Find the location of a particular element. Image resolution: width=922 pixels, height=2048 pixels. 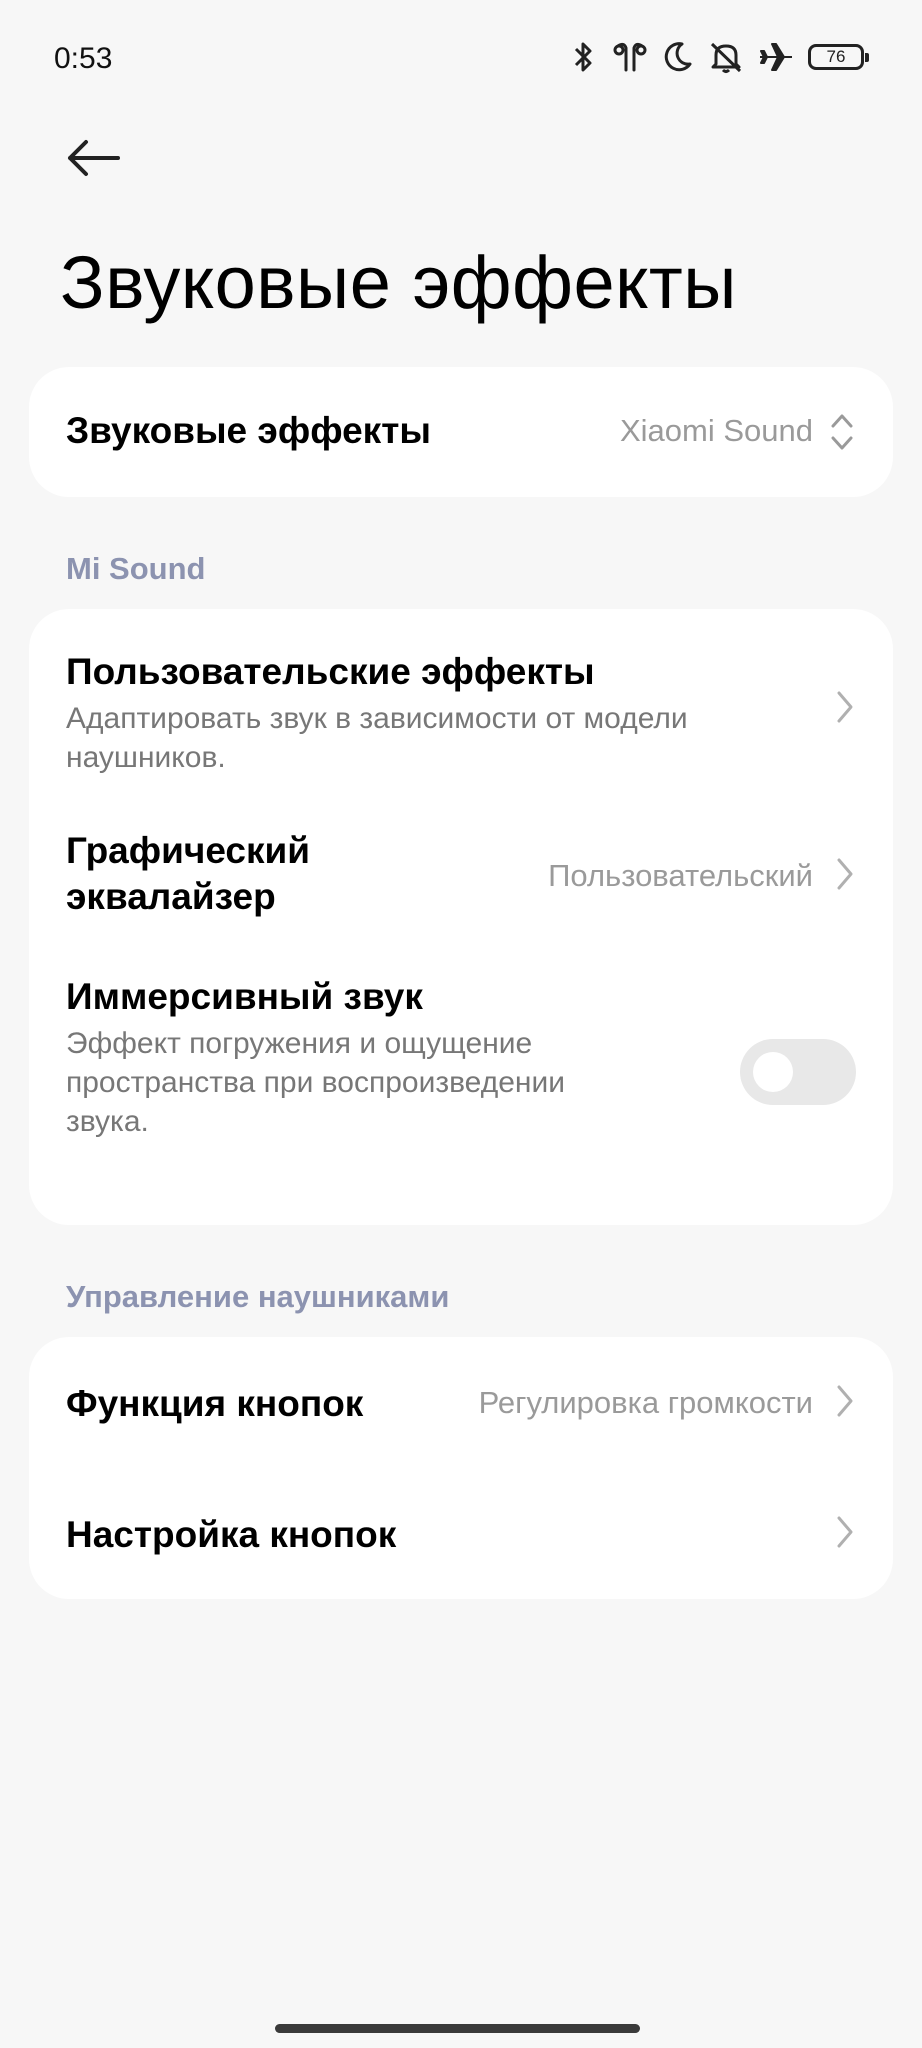

sound-effects-row: Звуковые эффекты Xiaomi Sound is located at coordinates (461, 432).